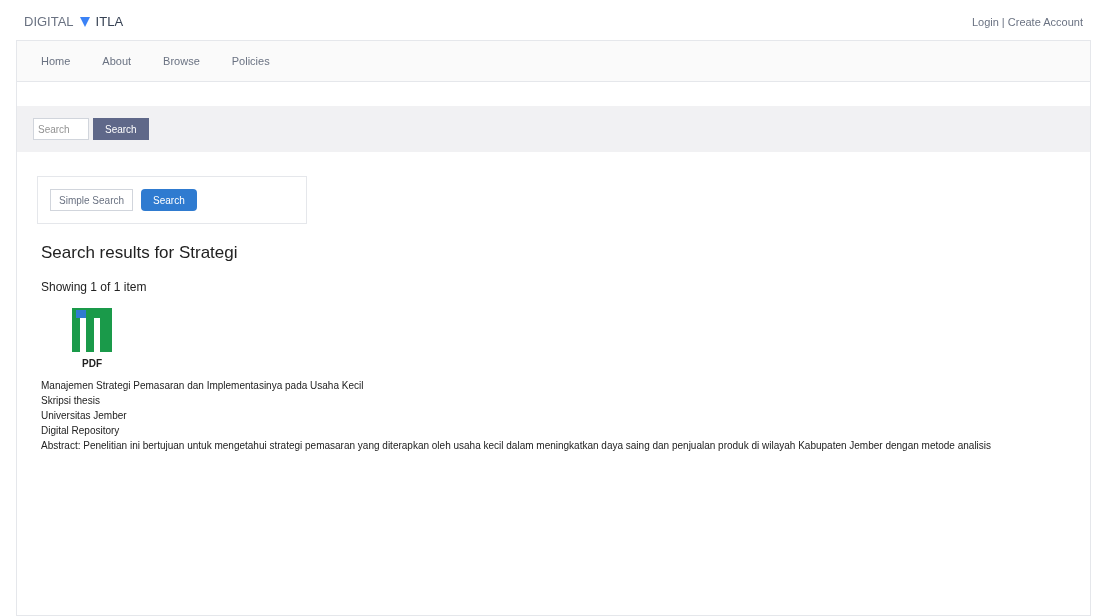 The width and height of the screenshot is (1107, 616). Describe the element at coordinates (139, 253) in the screenshot. I see `results-heading: Search results for Strategi` at that location.